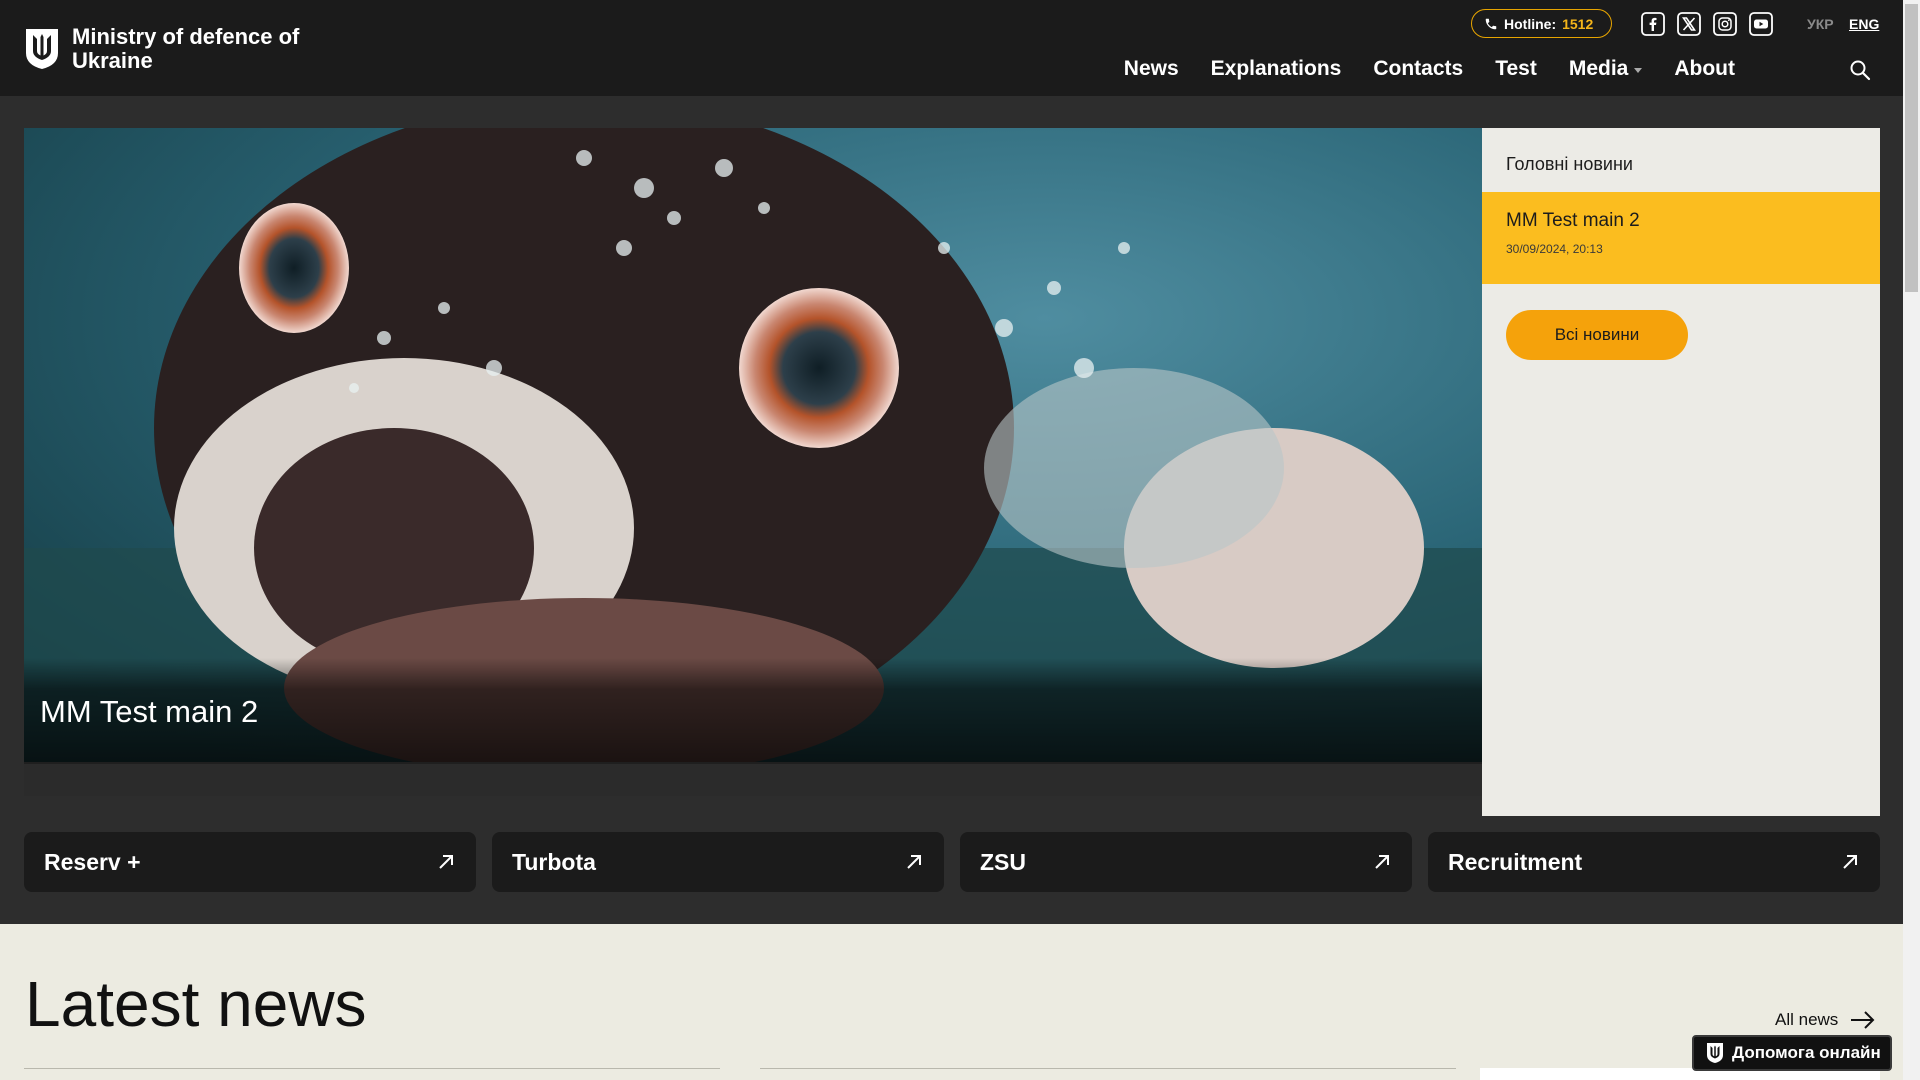 The image size is (1920, 1080). I want to click on quick-link-zsu: ZSU, so click(1186, 862).